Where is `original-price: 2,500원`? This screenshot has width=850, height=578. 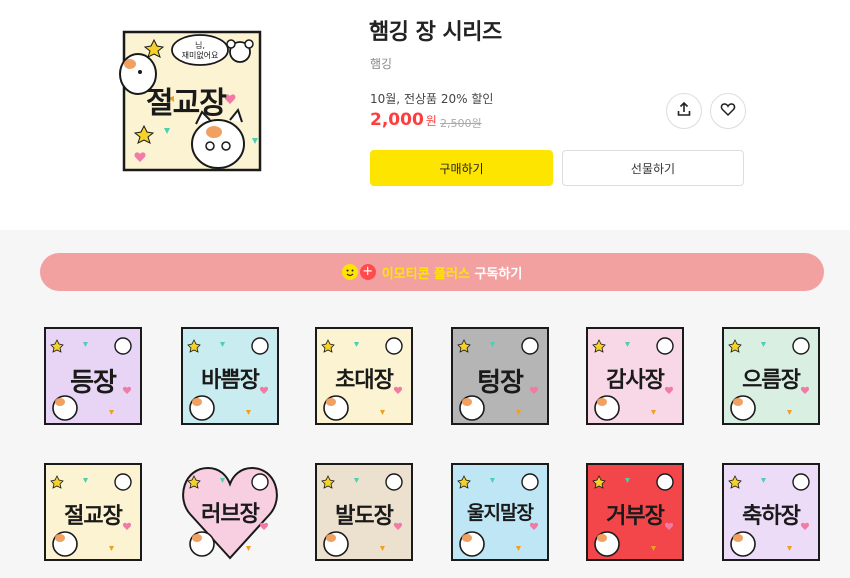
original-price: 2,500원 is located at coordinates (461, 123).